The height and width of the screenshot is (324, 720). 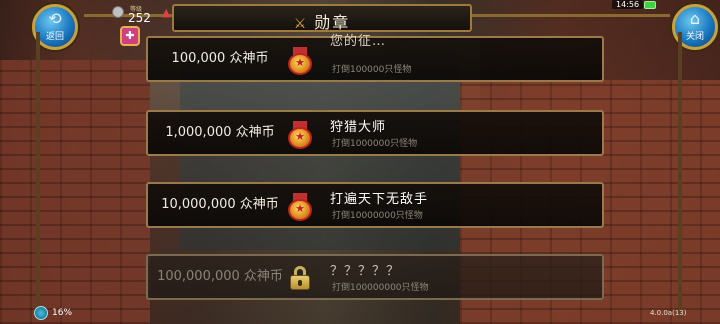 I want to click on medal-row-locked: 100,000,000 众神币 ？？？？？ 打倒100000000只怪物, so click(x=375, y=277).